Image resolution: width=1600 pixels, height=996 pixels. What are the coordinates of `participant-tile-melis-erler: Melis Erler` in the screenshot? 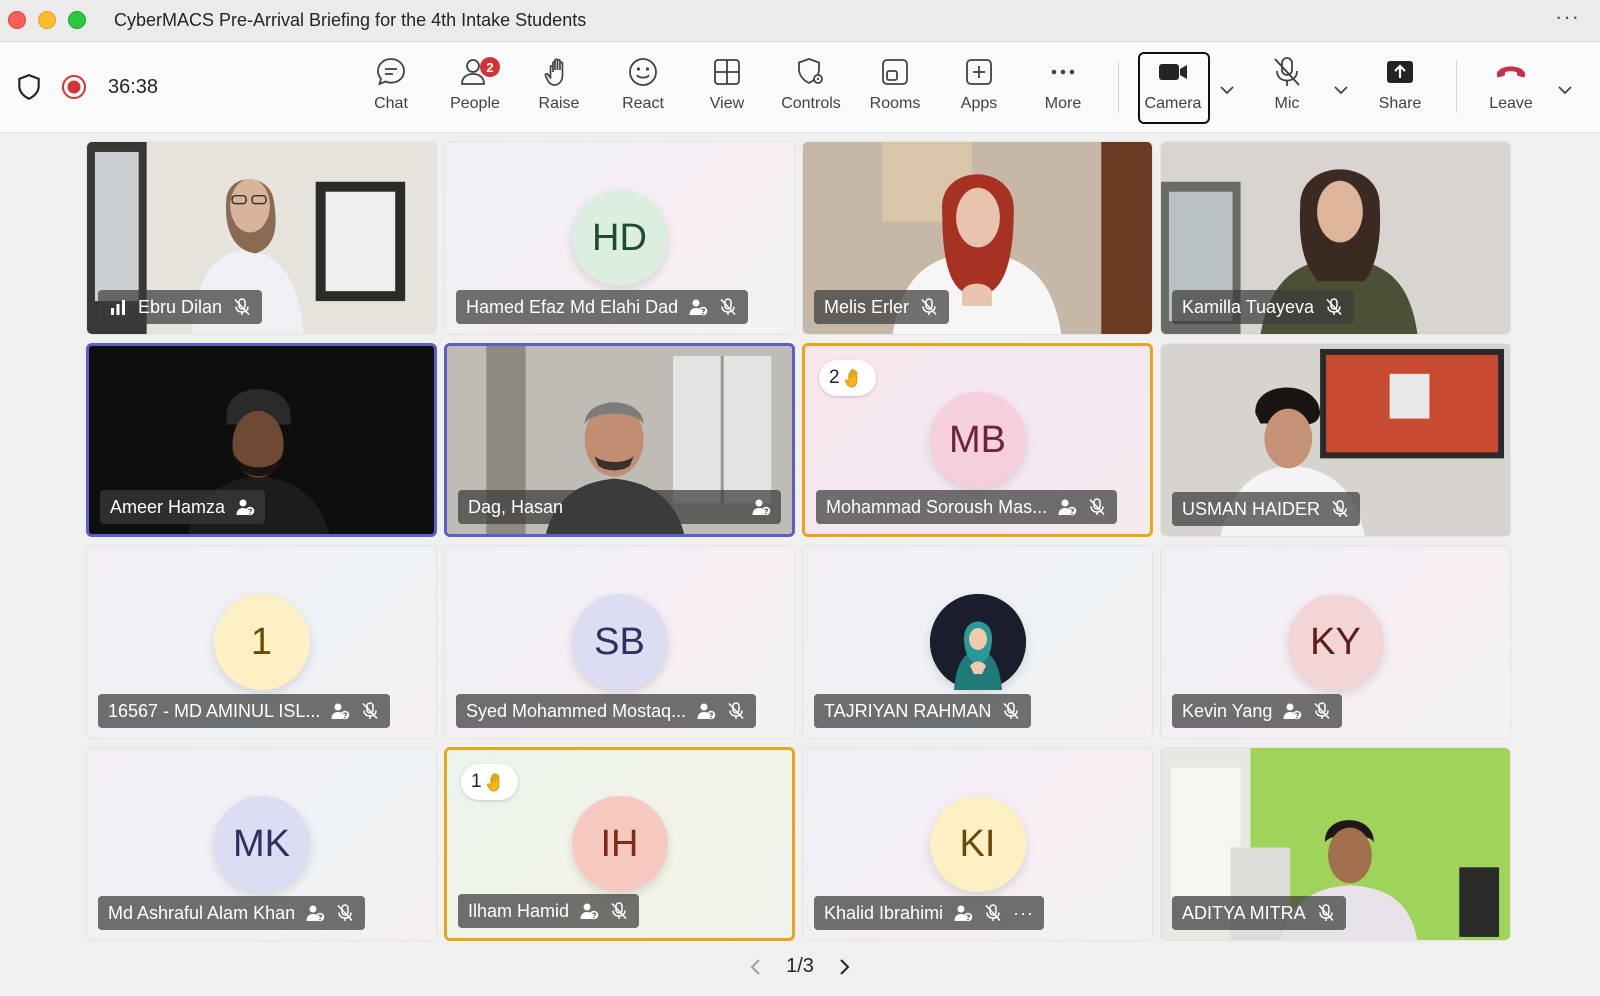 It's located at (977, 238).